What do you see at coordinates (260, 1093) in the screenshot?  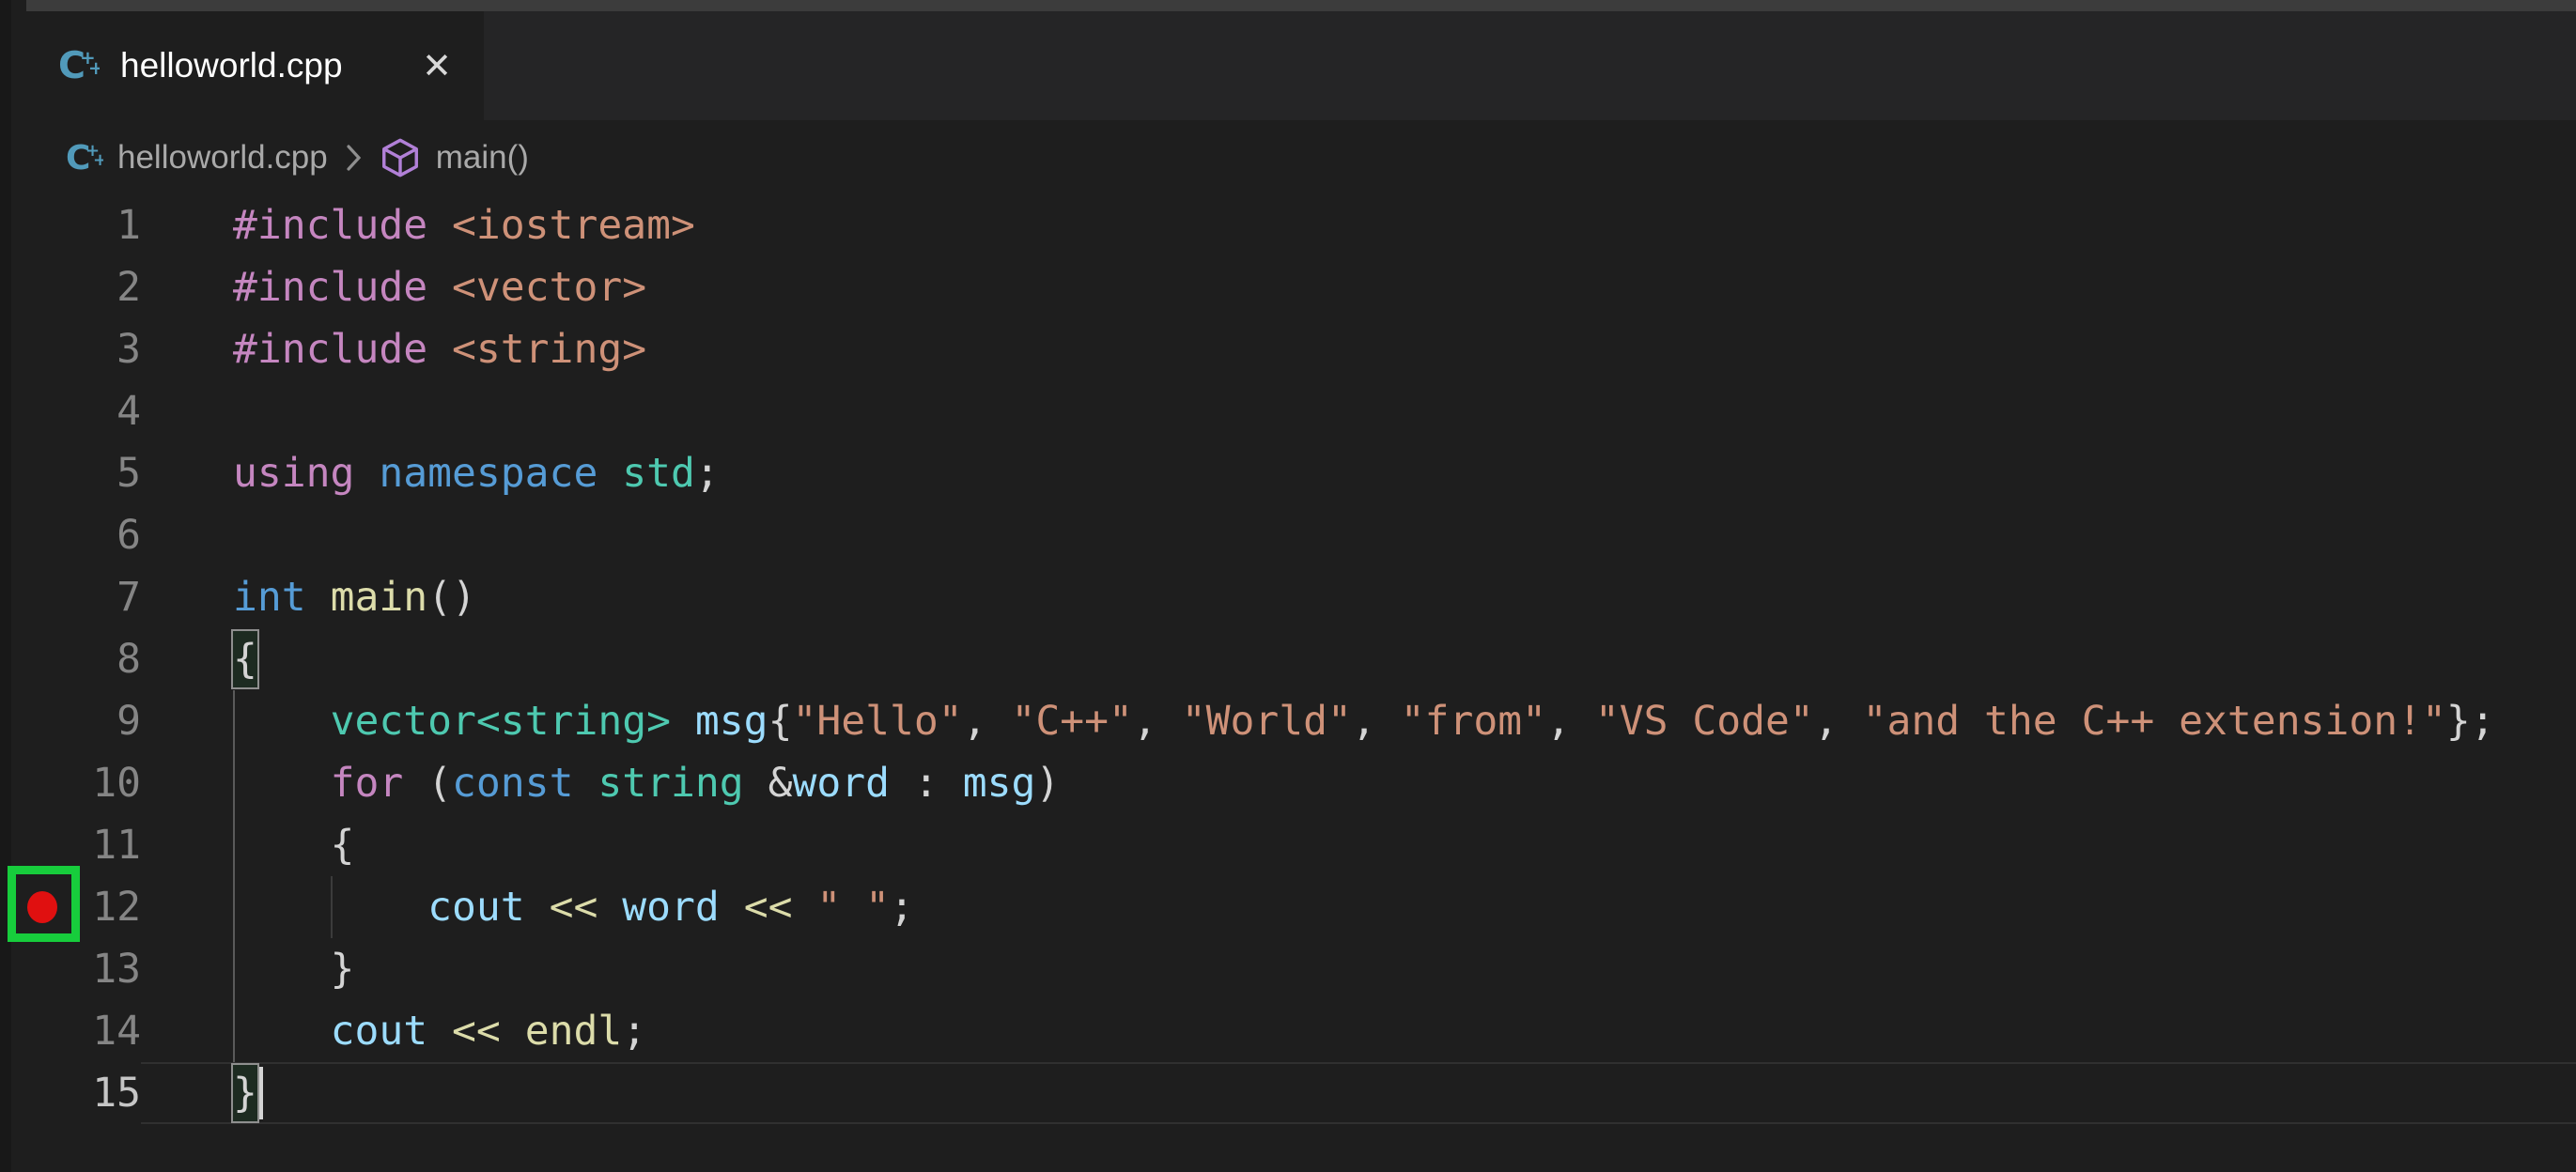 I see `text-cursor` at bounding box center [260, 1093].